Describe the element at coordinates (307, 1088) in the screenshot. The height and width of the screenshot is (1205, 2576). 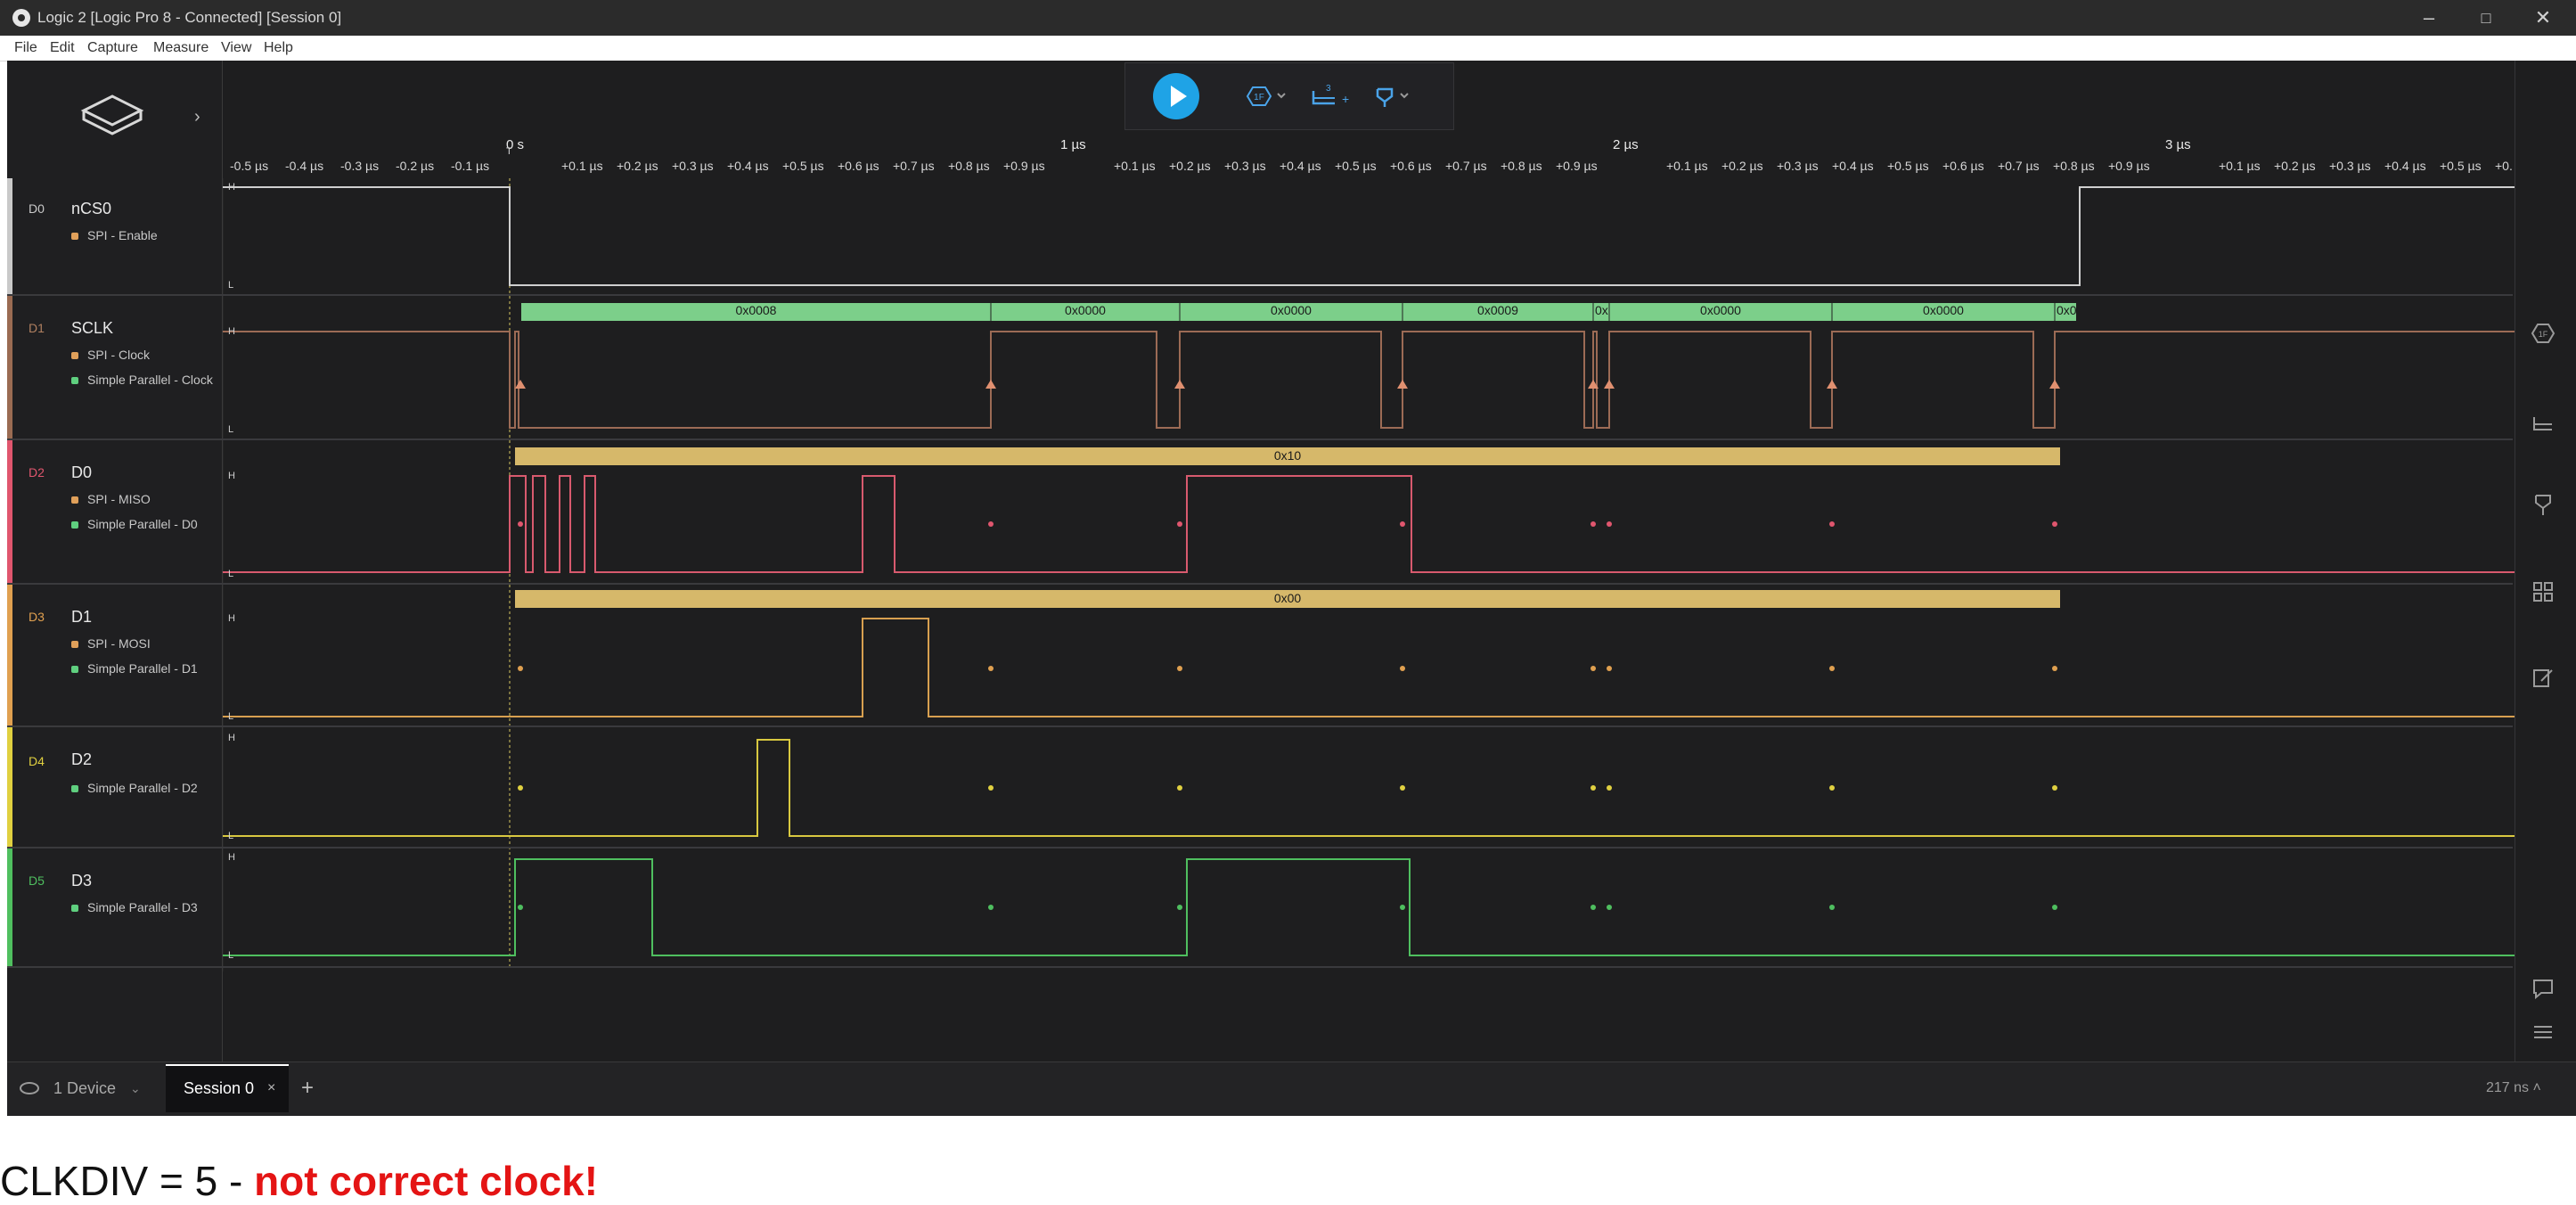
I see `add-tab-button: +` at that location.